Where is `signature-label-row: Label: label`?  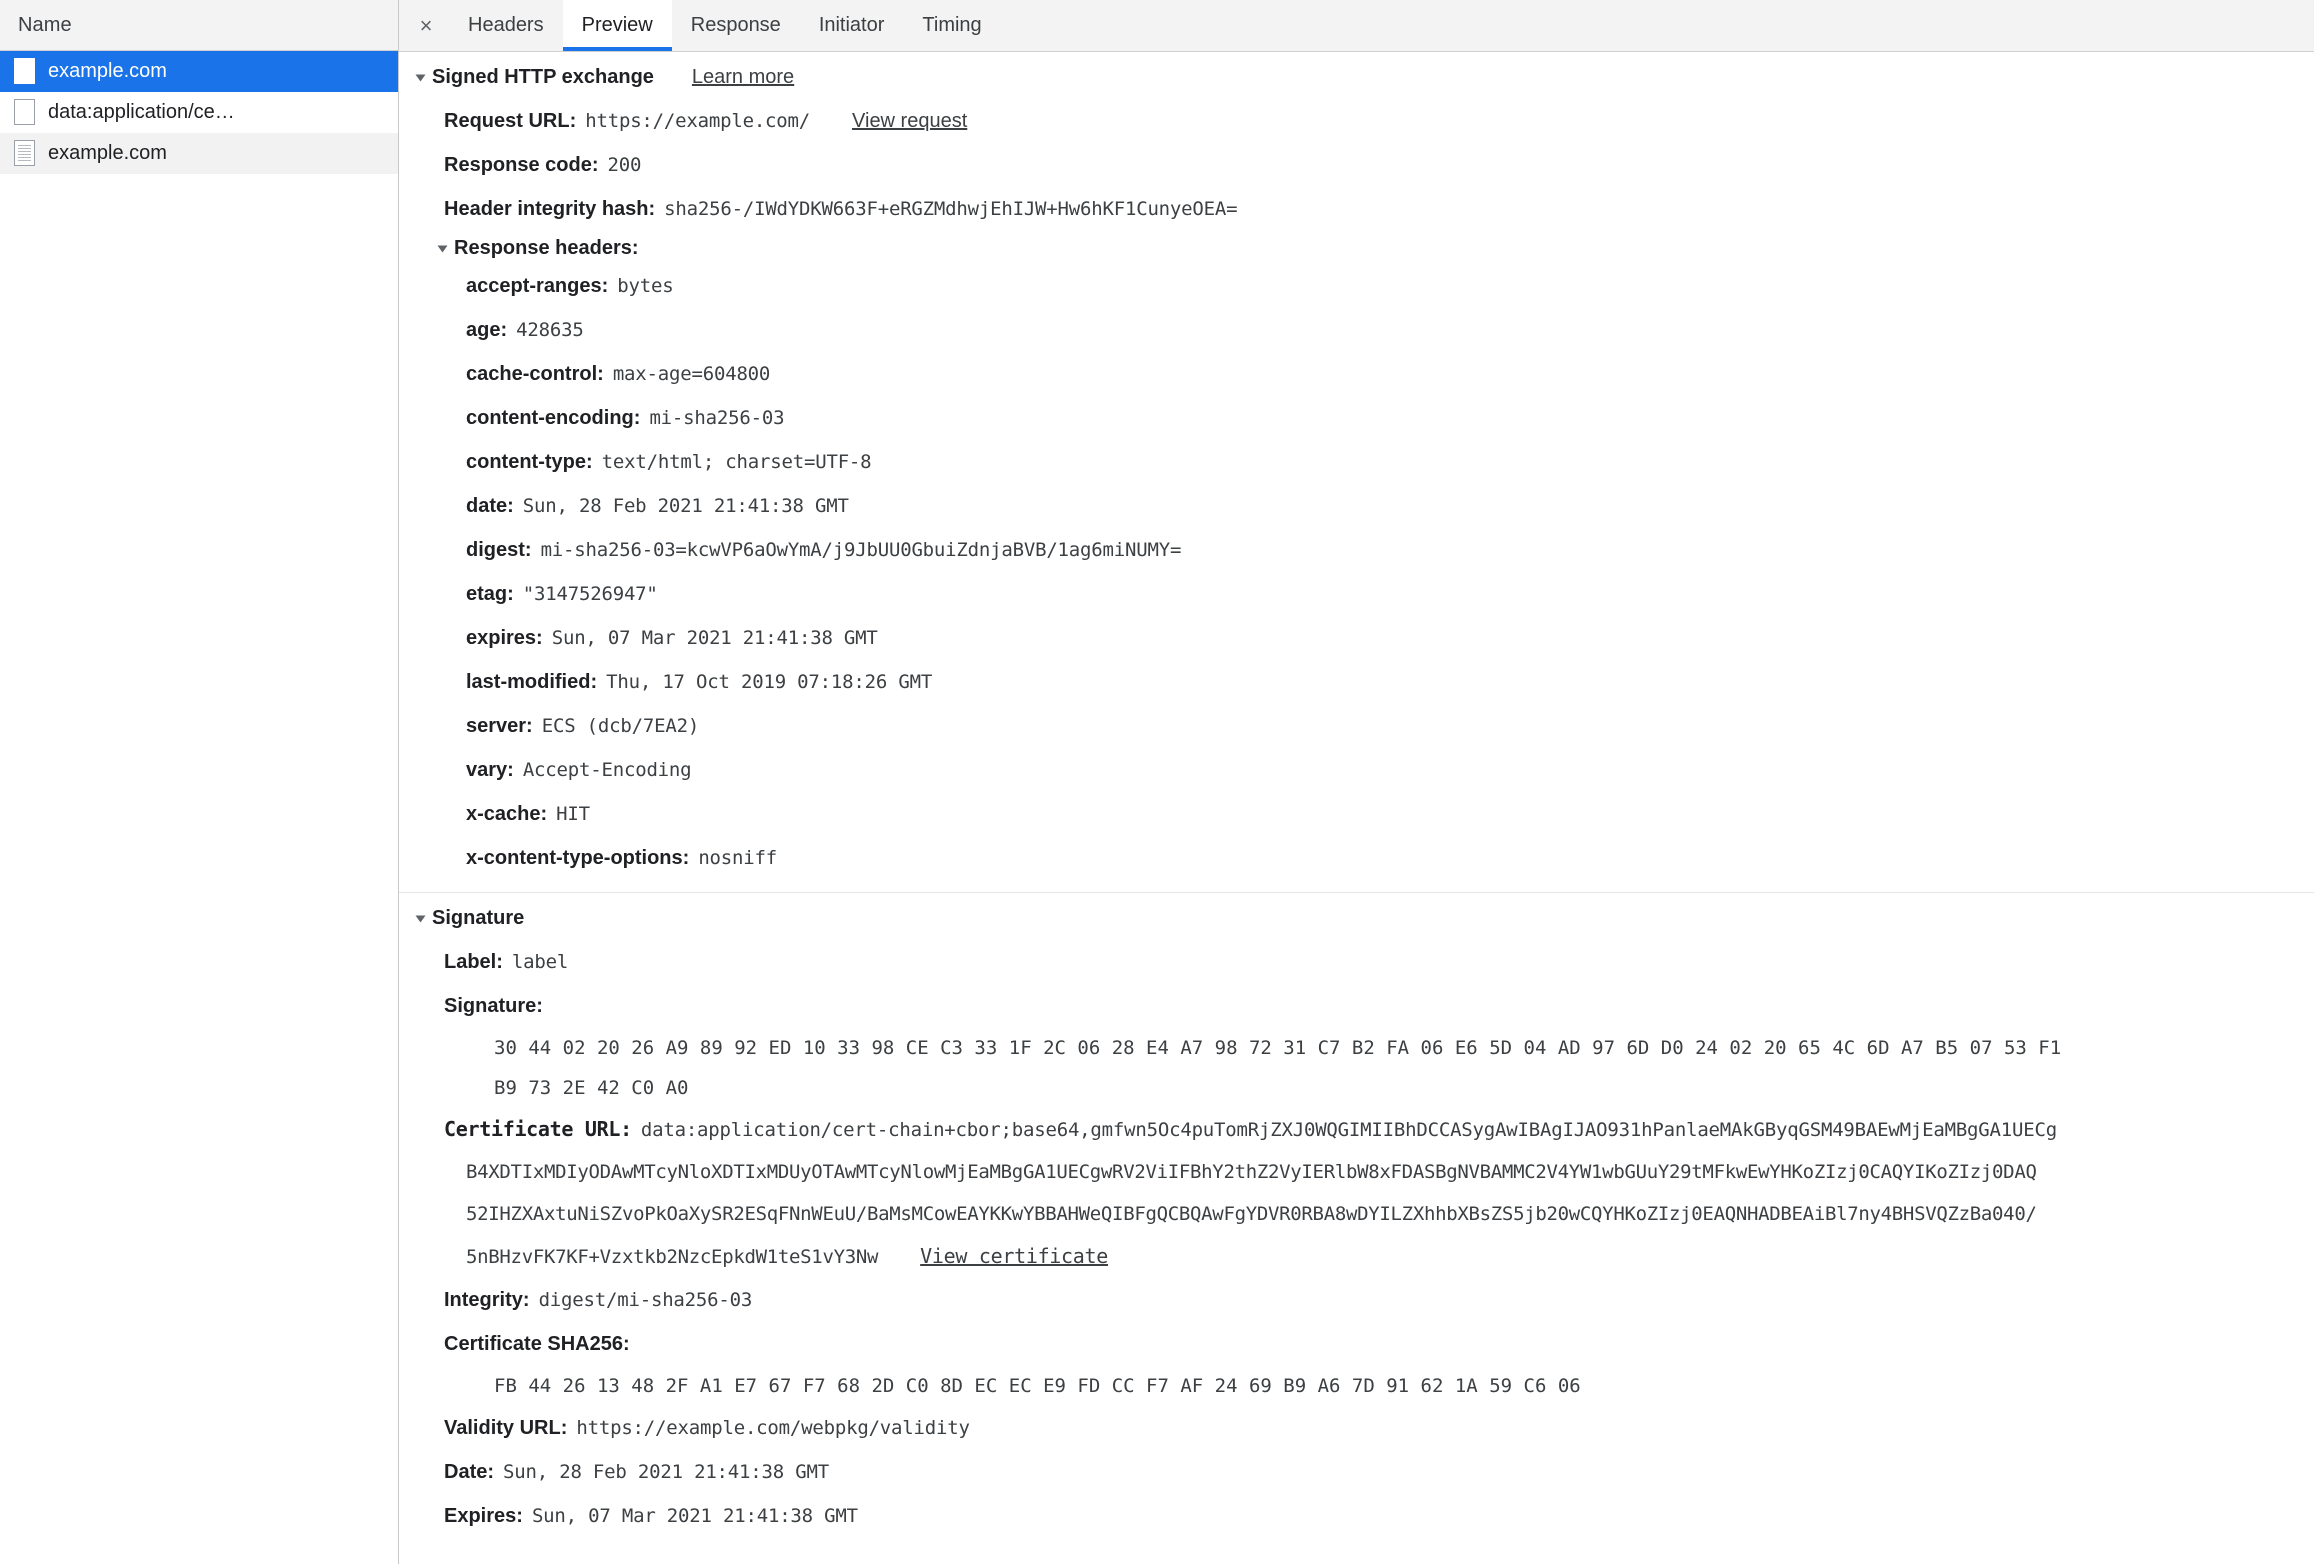 signature-label-row: Label: label is located at coordinates (1356, 962).